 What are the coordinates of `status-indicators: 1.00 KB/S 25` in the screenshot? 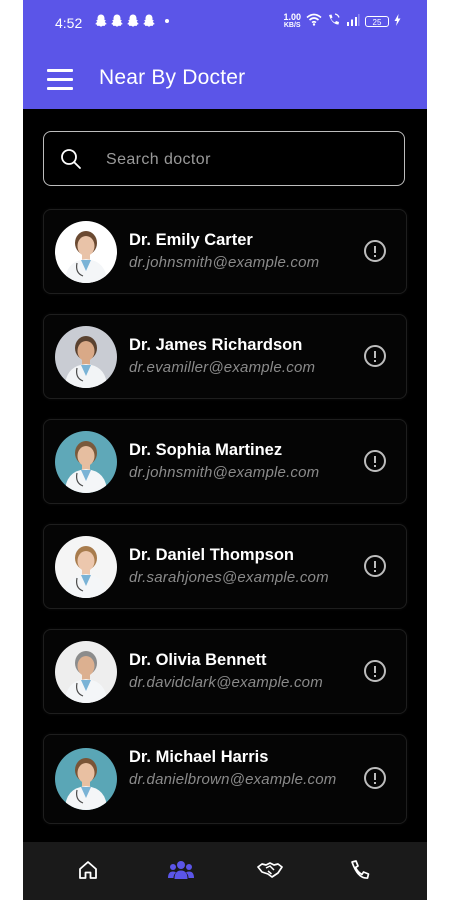 It's located at (342, 21).